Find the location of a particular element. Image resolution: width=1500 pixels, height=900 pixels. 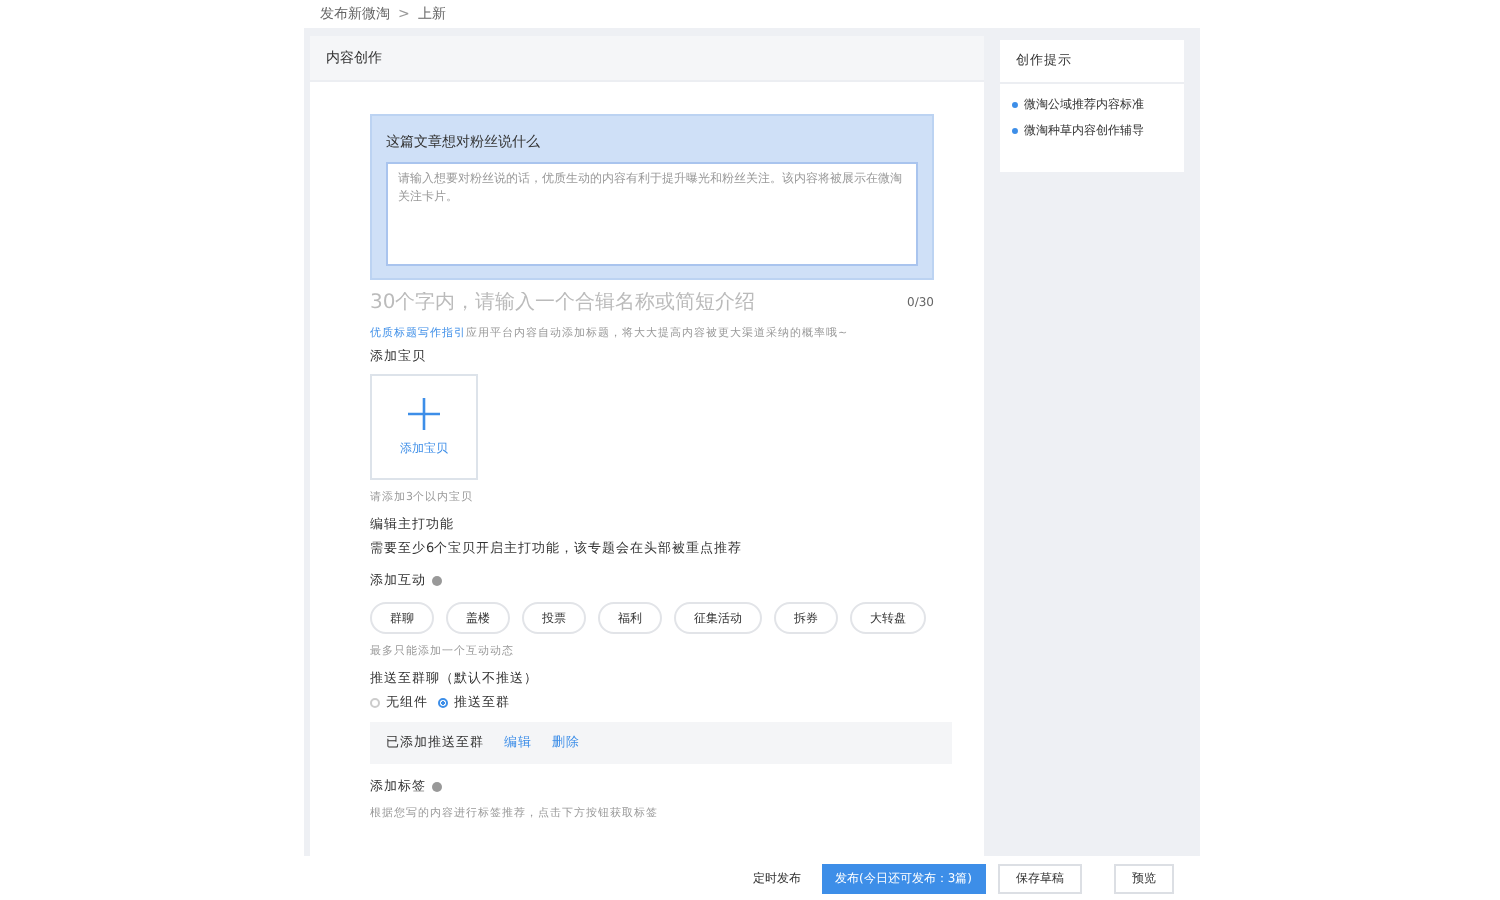

plus-icon is located at coordinates (424, 414).